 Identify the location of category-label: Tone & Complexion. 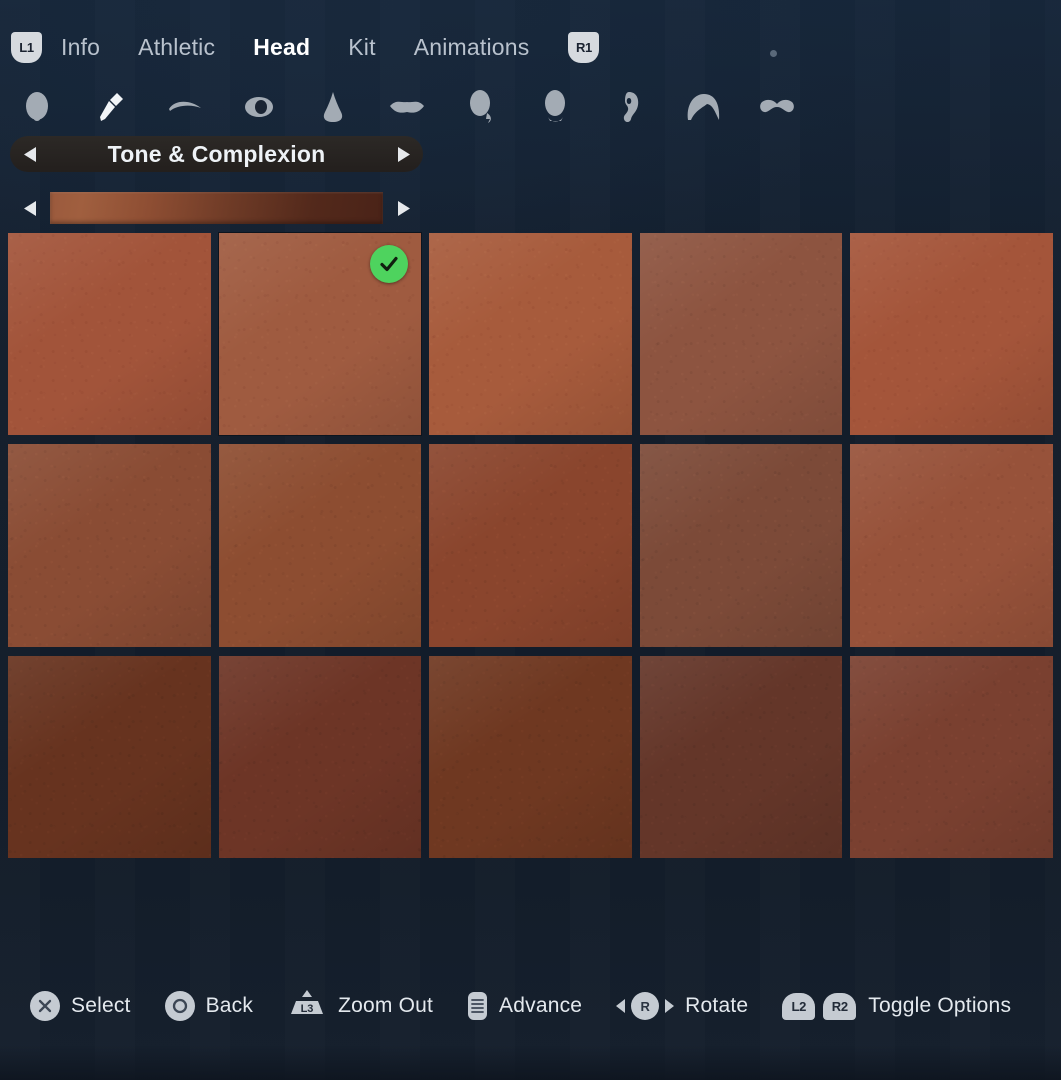
(216, 153).